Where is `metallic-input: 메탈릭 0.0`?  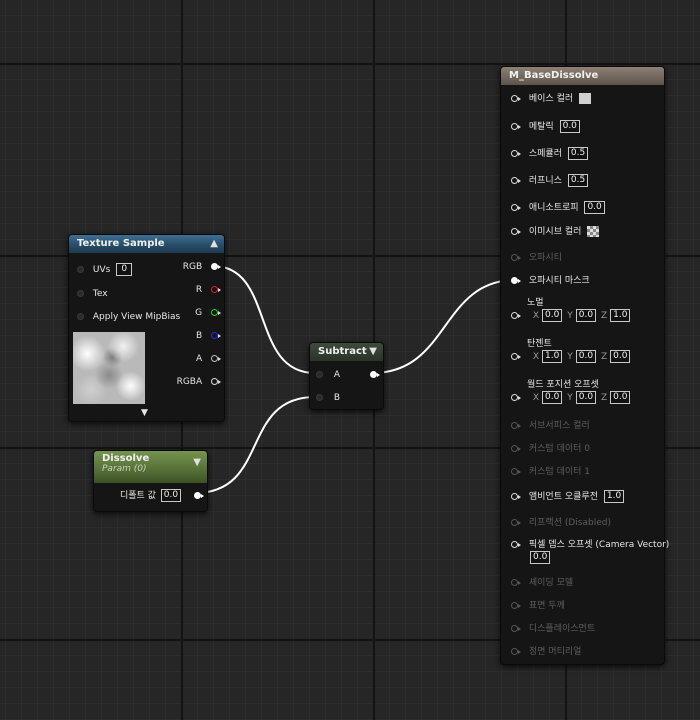 metallic-input: 메탈릭 0.0 is located at coordinates (545, 126).